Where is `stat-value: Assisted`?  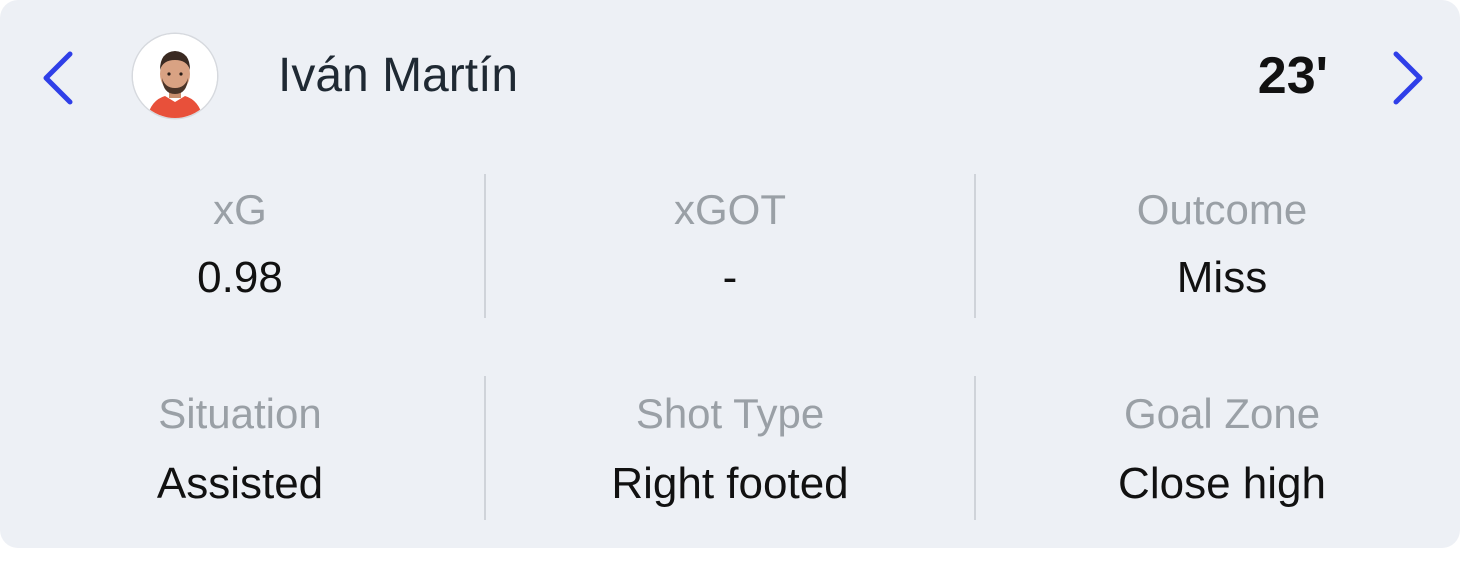 stat-value: Assisted is located at coordinates (240, 483).